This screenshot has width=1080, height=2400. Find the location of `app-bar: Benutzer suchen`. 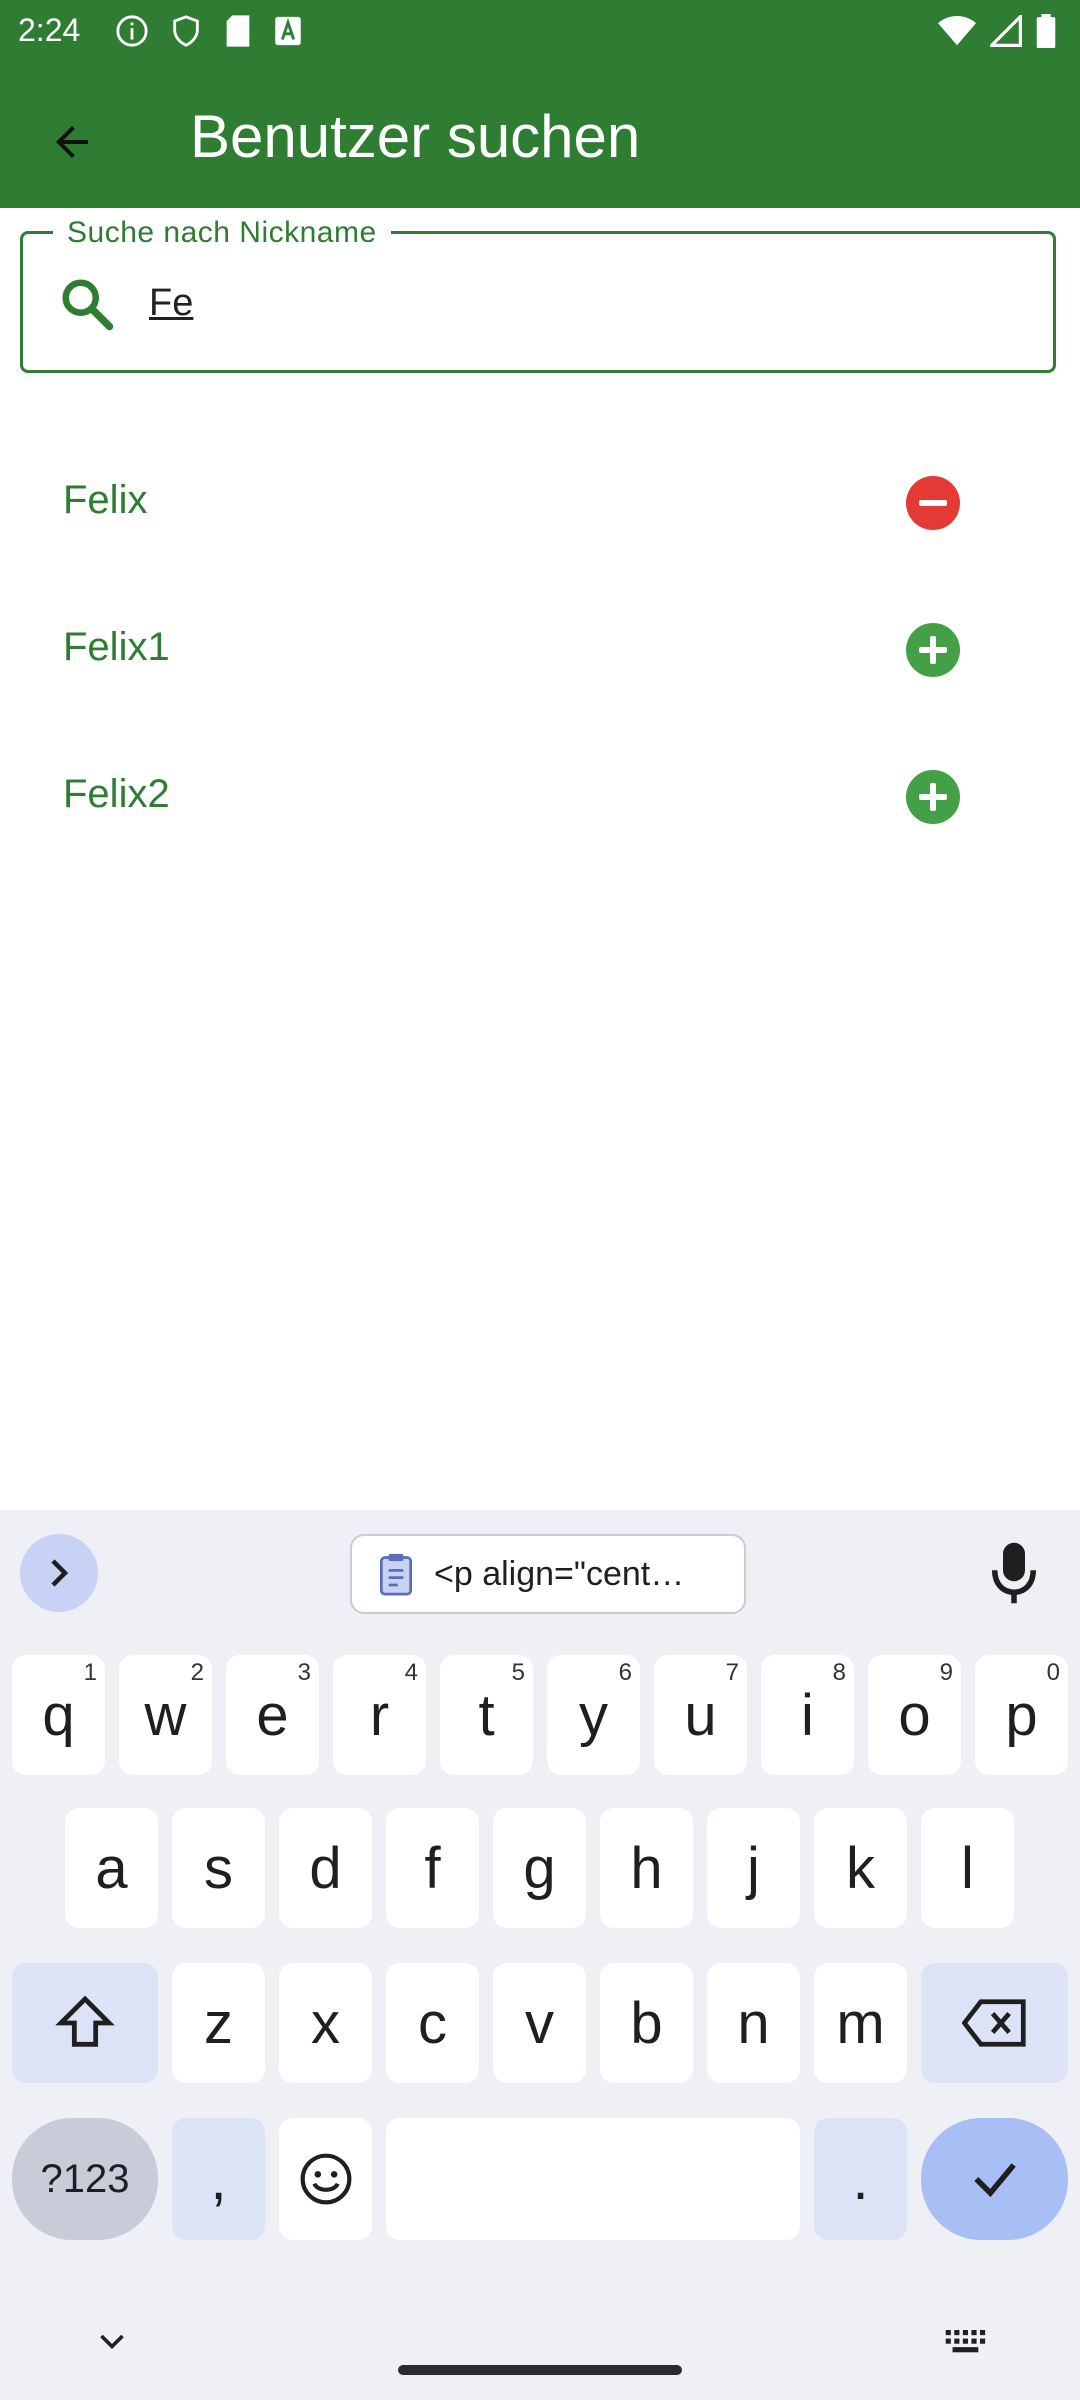

app-bar: Benutzer suchen is located at coordinates (540, 135).